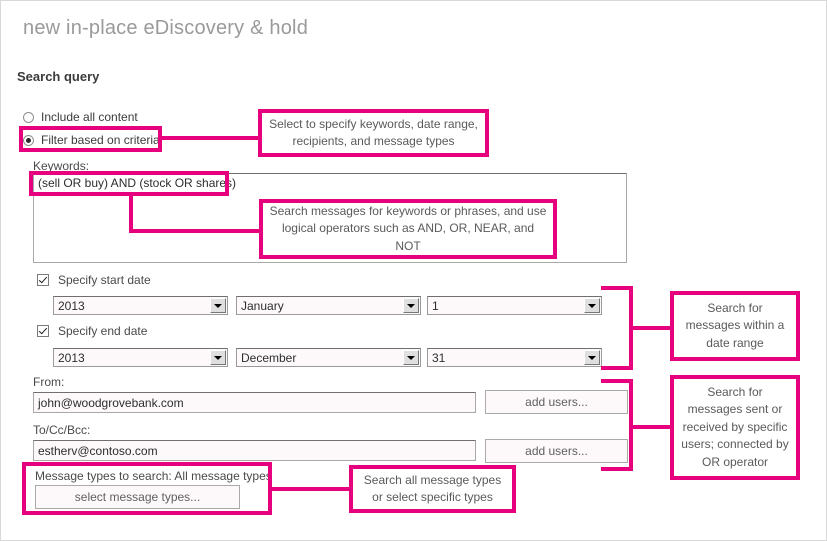 Image resolution: width=827 pixels, height=541 pixels. What do you see at coordinates (651, 328) in the screenshot?
I see `connector-dates` at bounding box center [651, 328].